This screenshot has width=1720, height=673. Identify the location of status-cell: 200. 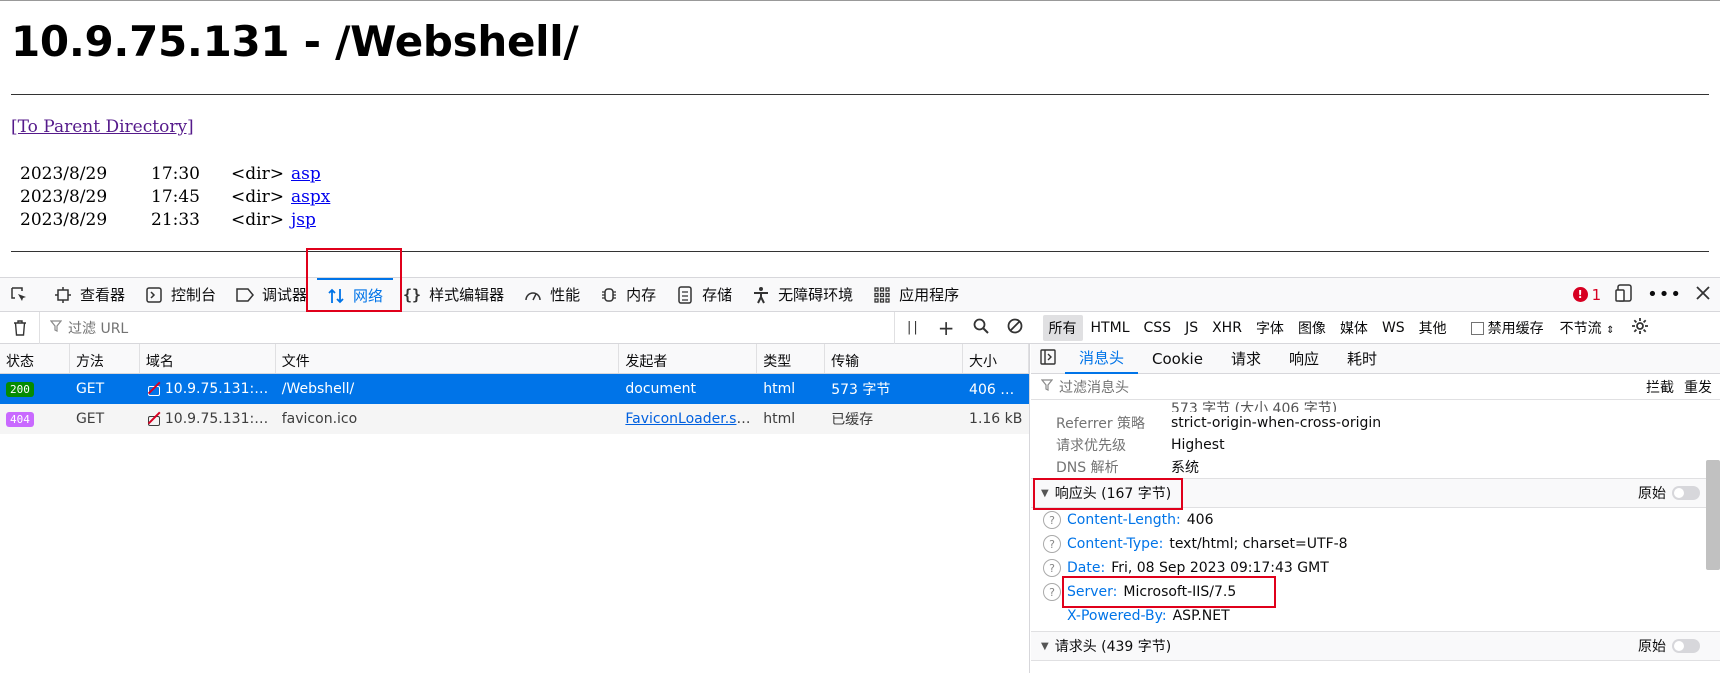
(35, 389).